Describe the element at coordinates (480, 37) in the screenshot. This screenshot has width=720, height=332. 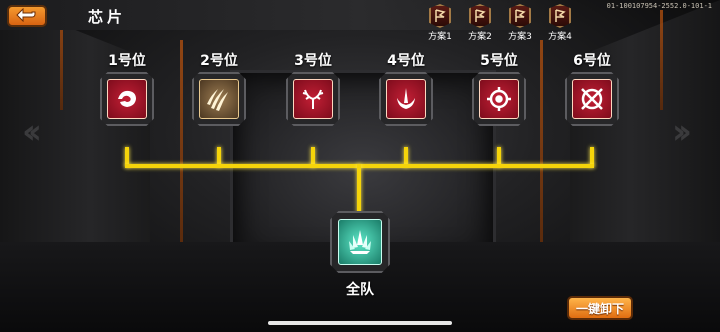
I see `plan-label: 方案2` at that location.